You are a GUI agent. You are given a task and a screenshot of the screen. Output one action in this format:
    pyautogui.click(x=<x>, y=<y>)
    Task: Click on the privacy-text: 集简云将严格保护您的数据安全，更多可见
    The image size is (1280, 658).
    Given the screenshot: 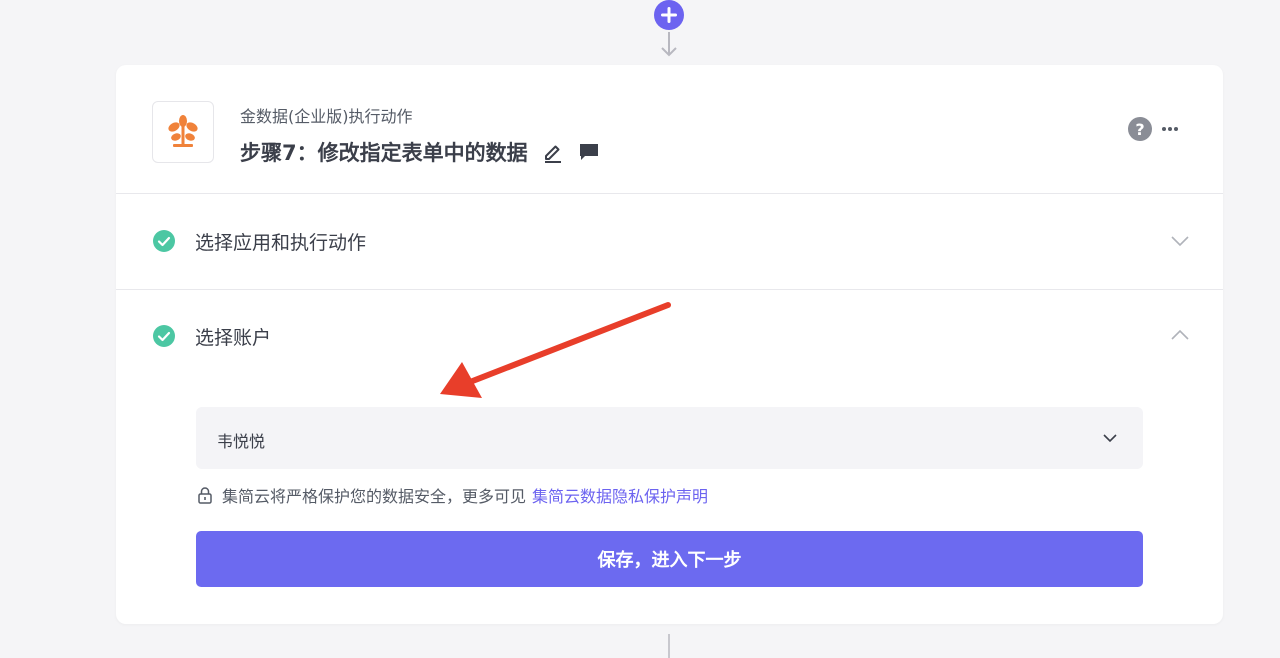 What is the action you would take?
    pyautogui.click(x=374, y=496)
    